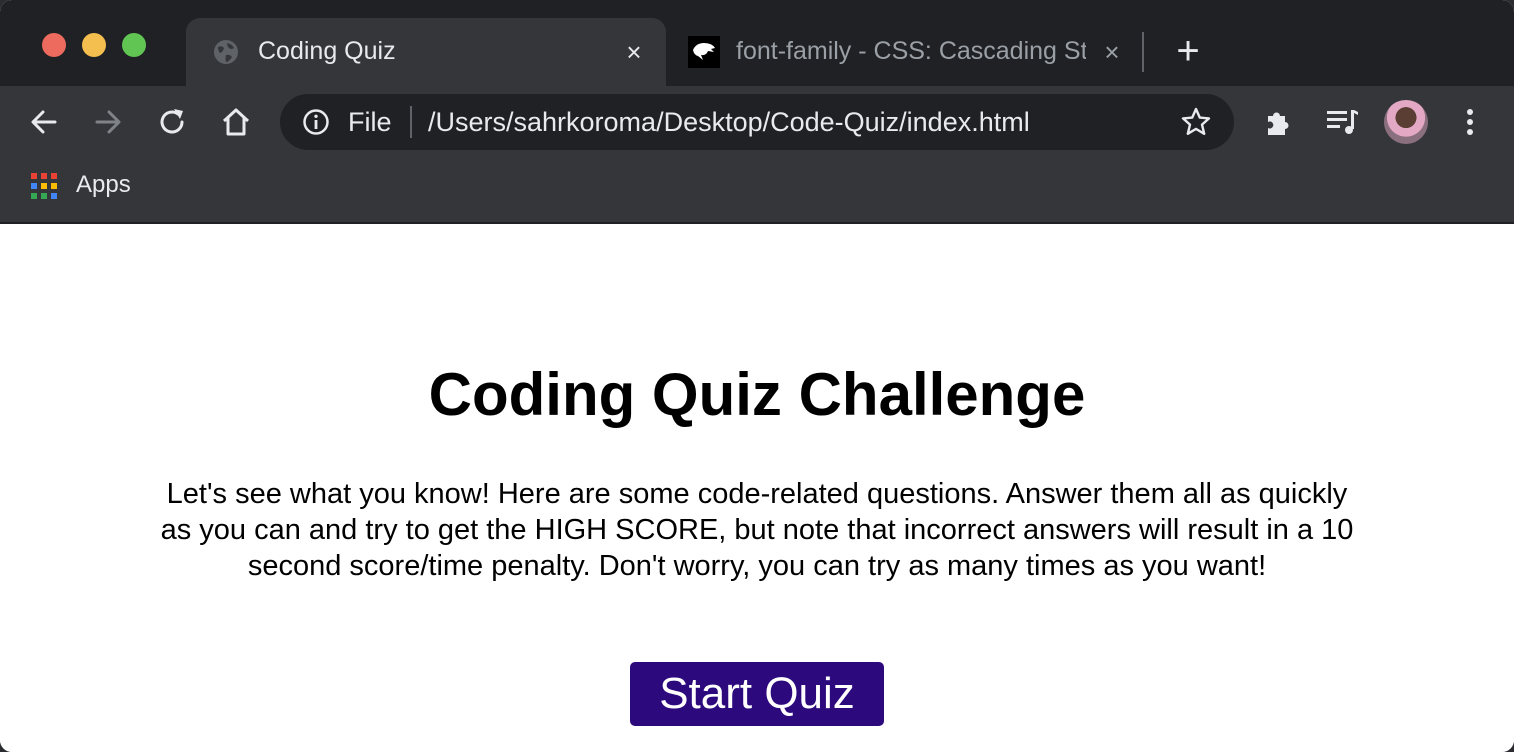  What do you see at coordinates (411, 122) in the screenshot?
I see `address-separator` at bounding box center [411, 122].